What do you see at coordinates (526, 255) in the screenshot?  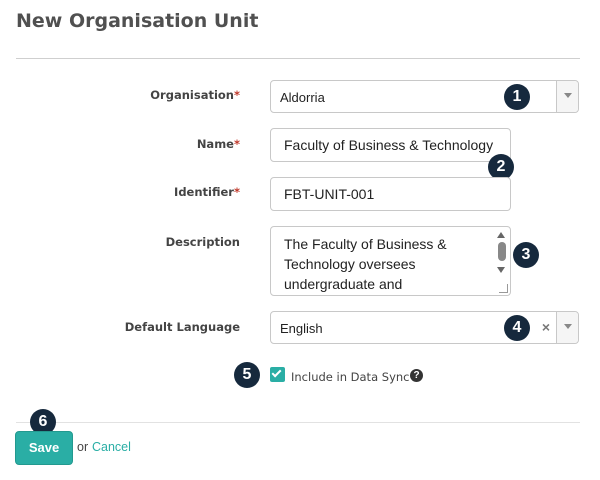 I see `callout-badge-3: 3` at bounding box center [526, 255].